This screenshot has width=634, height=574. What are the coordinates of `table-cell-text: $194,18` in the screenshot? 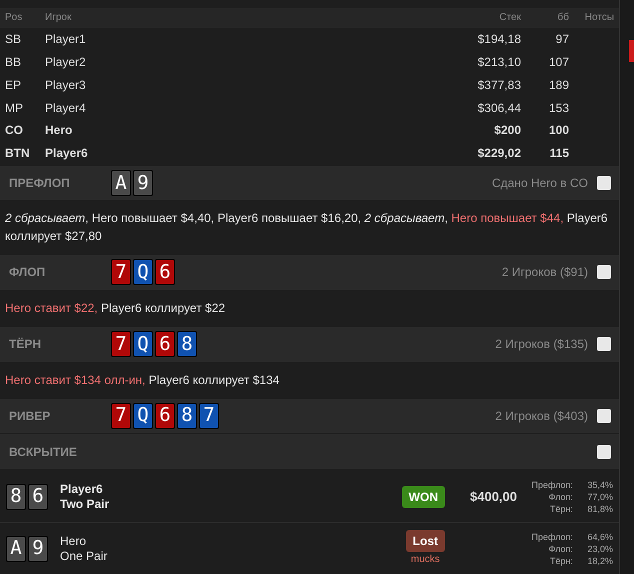 It's located at (498, 39).